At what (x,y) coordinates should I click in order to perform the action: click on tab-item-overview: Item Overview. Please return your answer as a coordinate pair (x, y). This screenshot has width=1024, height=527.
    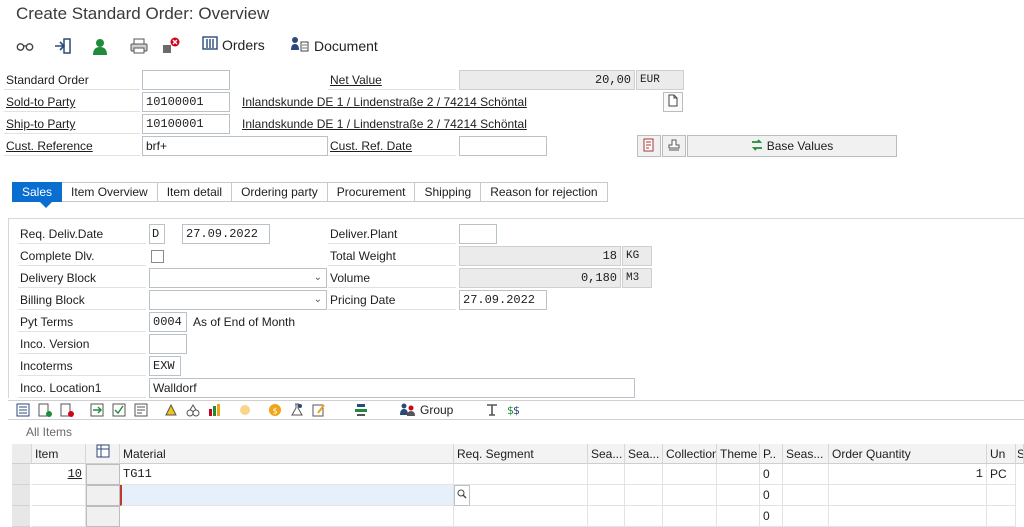
    Looking at the image, I should click on (110, 192).